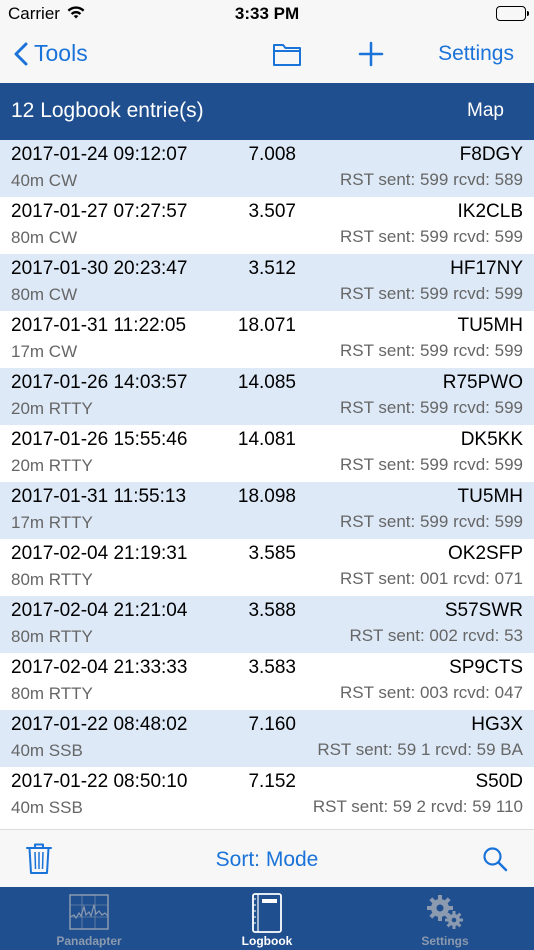 This screenshot has width=534, height=950. What do you see at coordinates (99, 724) in the screenshot?
I see `entry-datetime: 2017-01-22 08:48:02` at bounding box center [99, 724].